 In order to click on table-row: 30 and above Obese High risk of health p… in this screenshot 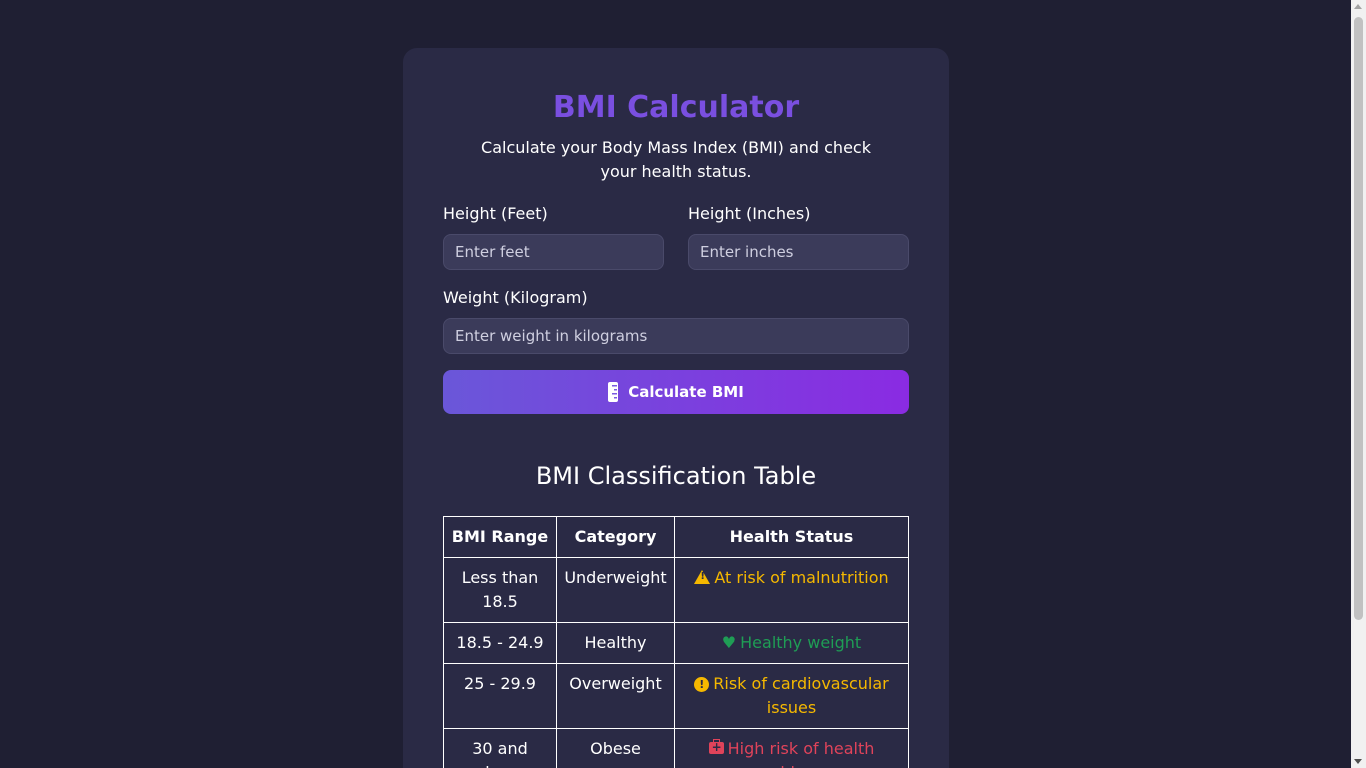, I will do `click(676, 748)`.